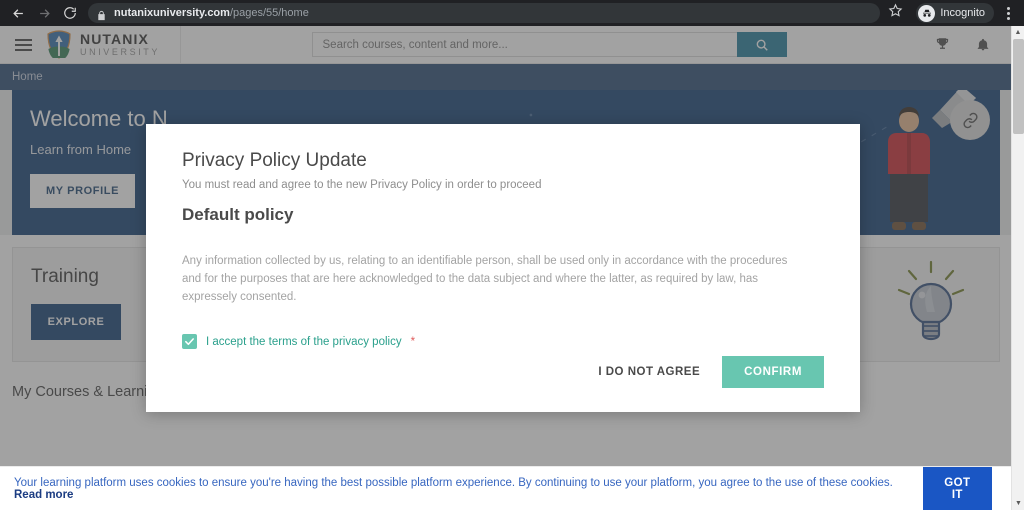  I want to click on confirm-button: CONFIRM, so click(773, 372).